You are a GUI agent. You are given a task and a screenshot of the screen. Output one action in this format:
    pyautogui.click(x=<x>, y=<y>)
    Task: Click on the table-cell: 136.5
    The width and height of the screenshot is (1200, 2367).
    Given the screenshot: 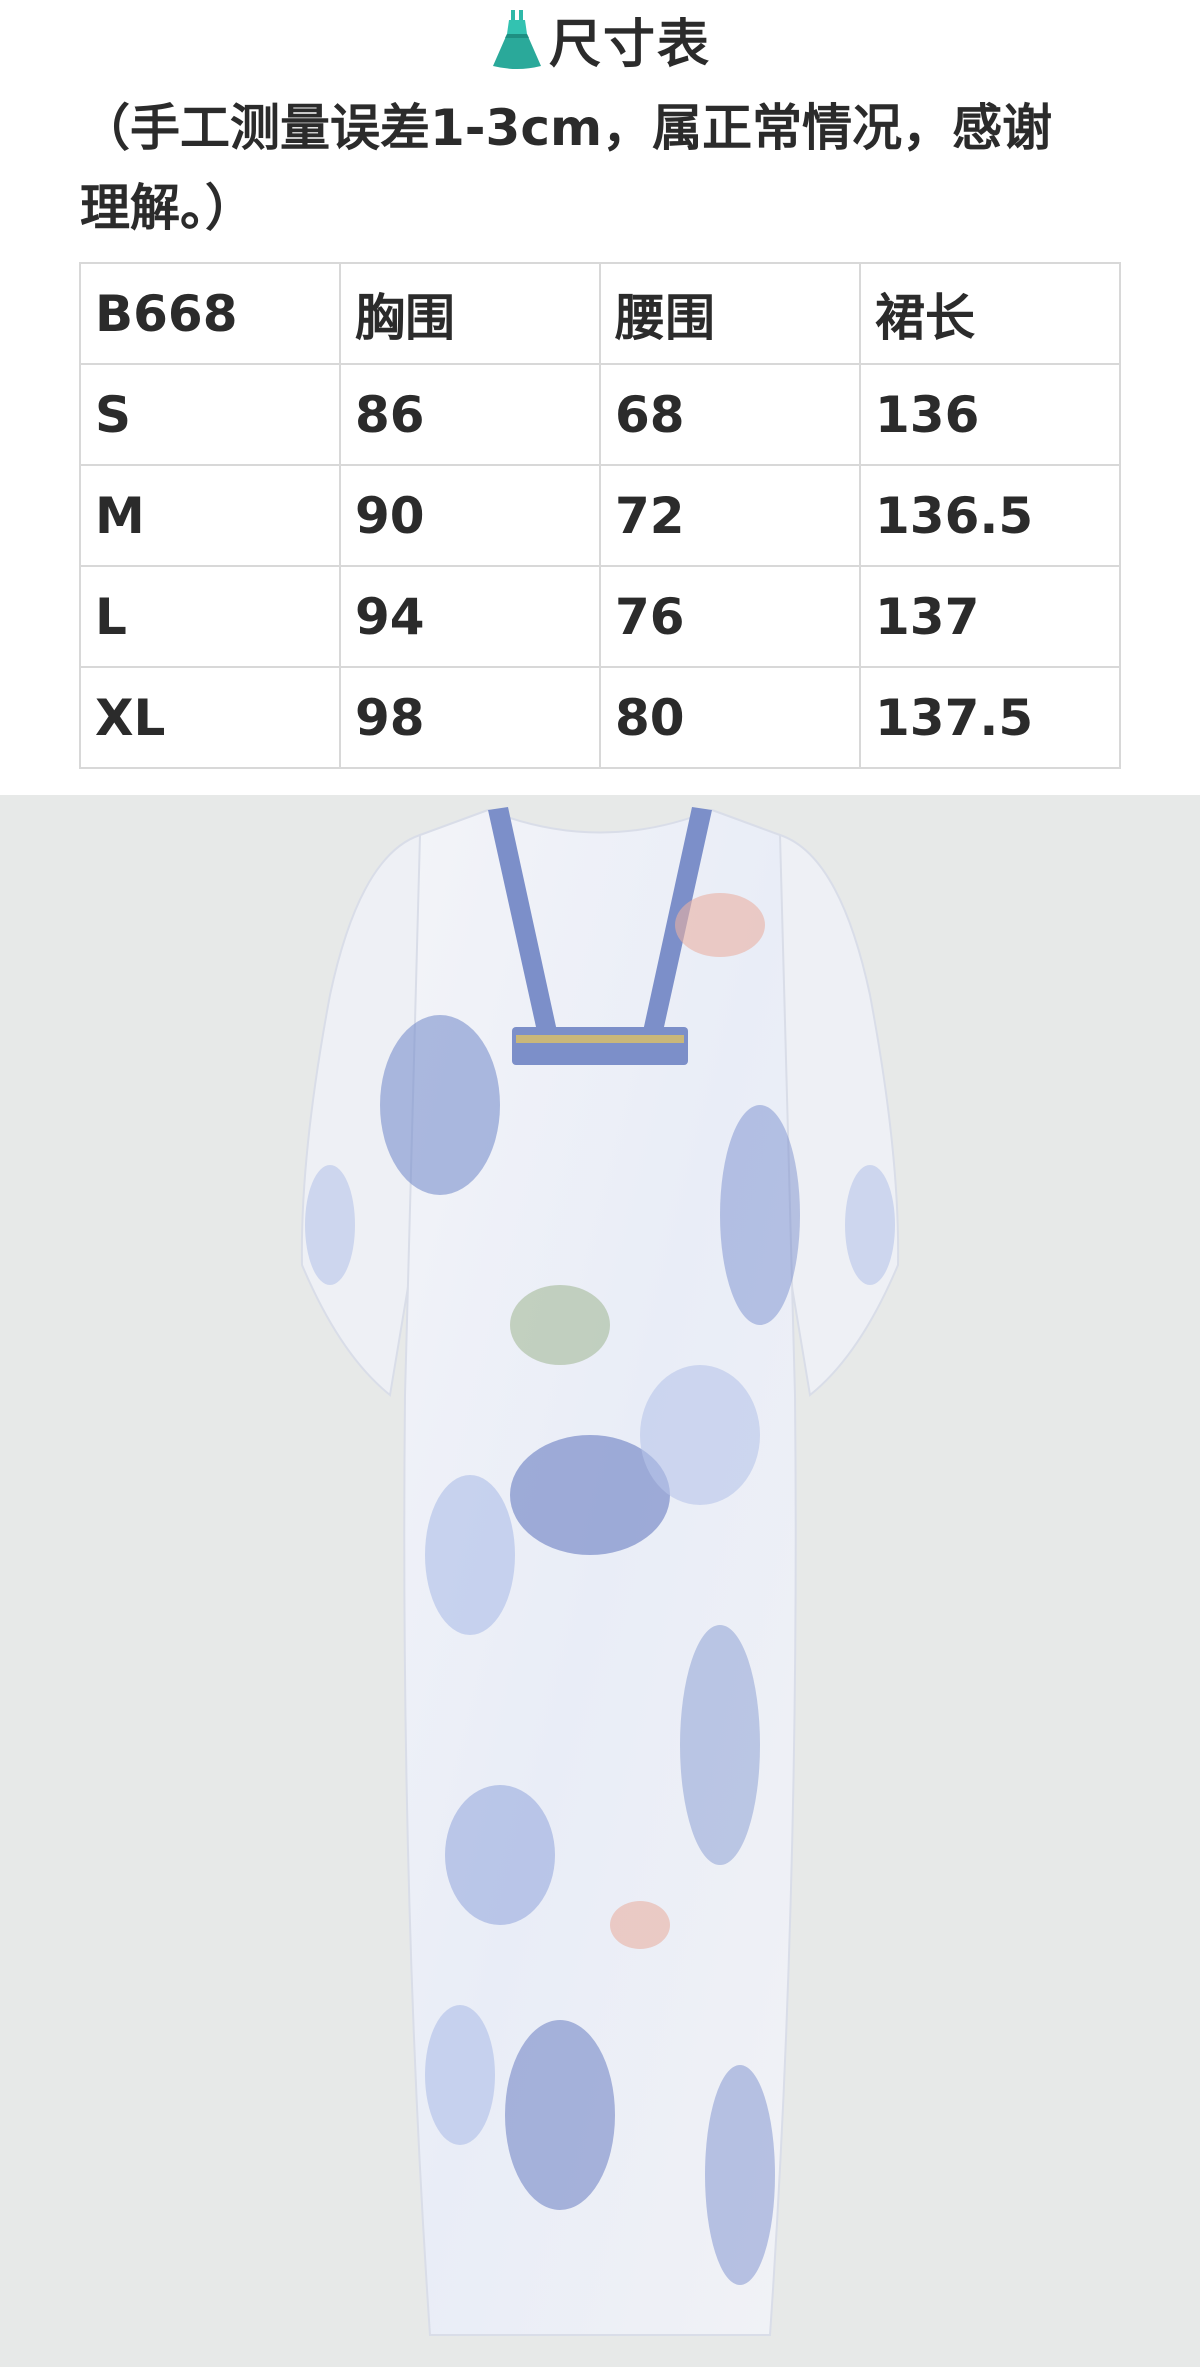 What is the action you would take?
    pyautogui.click(x=990, y=515)
    